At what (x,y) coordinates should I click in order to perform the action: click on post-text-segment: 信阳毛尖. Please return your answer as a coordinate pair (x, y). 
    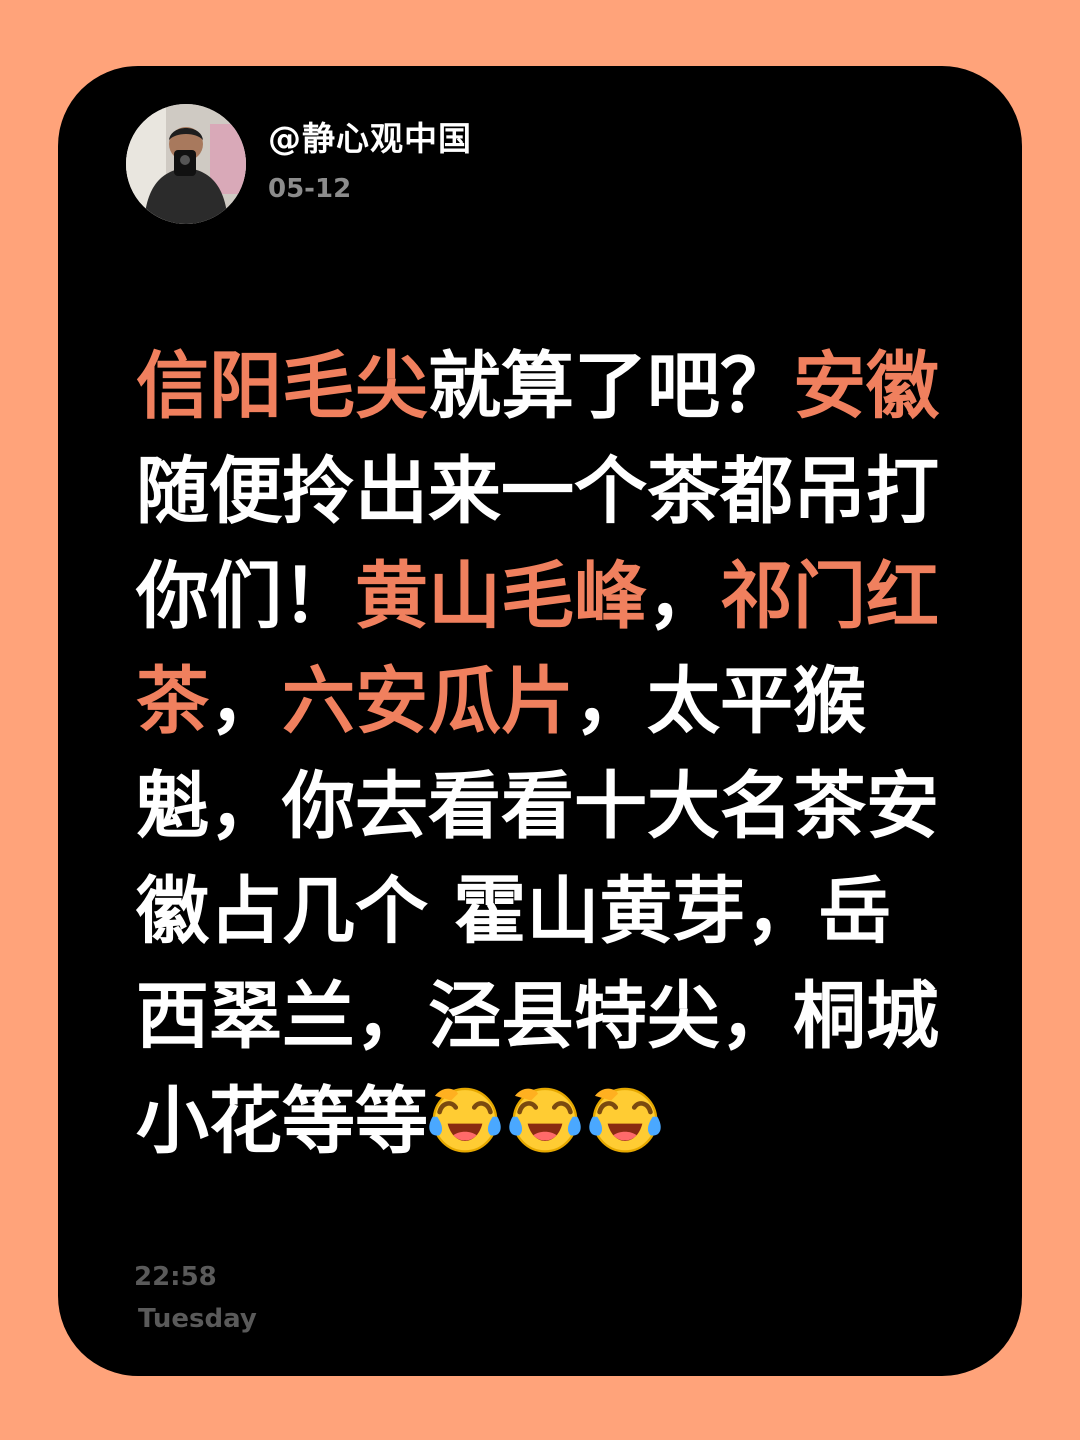
    Looking at the image, I should click on (282, 386).